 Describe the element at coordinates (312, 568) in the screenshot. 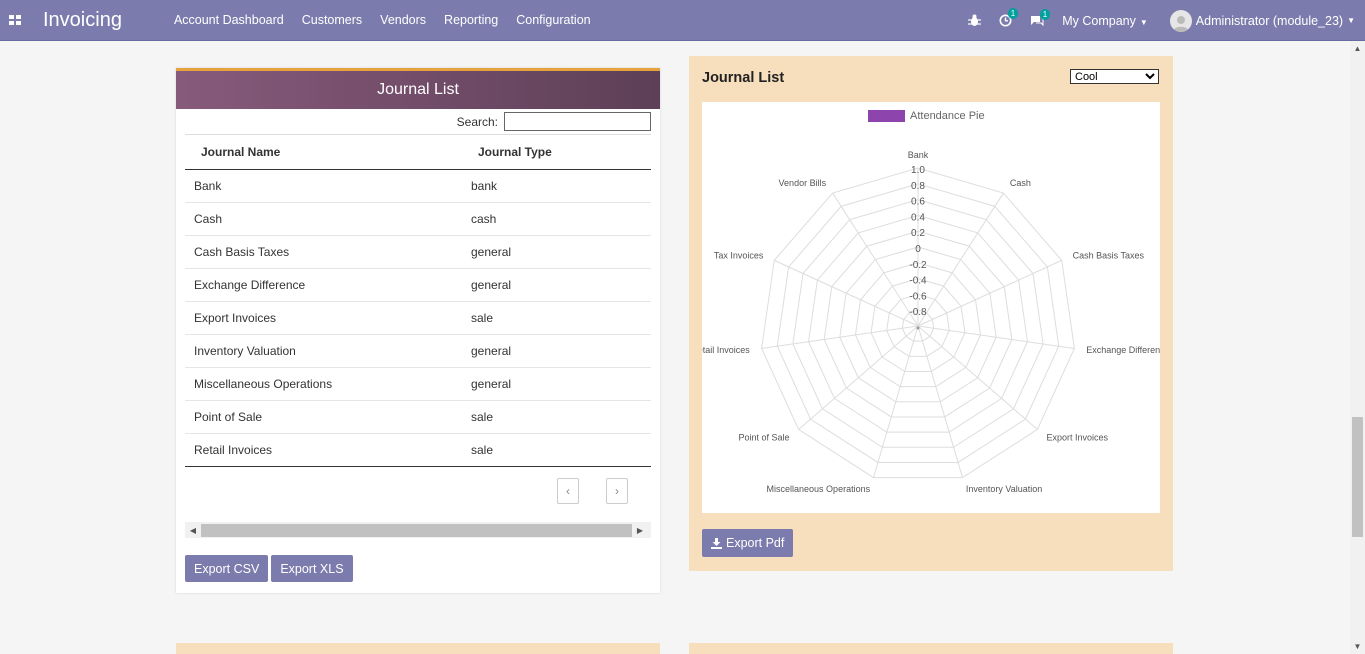

I see `export-xls-button: Export XLS` at that location.